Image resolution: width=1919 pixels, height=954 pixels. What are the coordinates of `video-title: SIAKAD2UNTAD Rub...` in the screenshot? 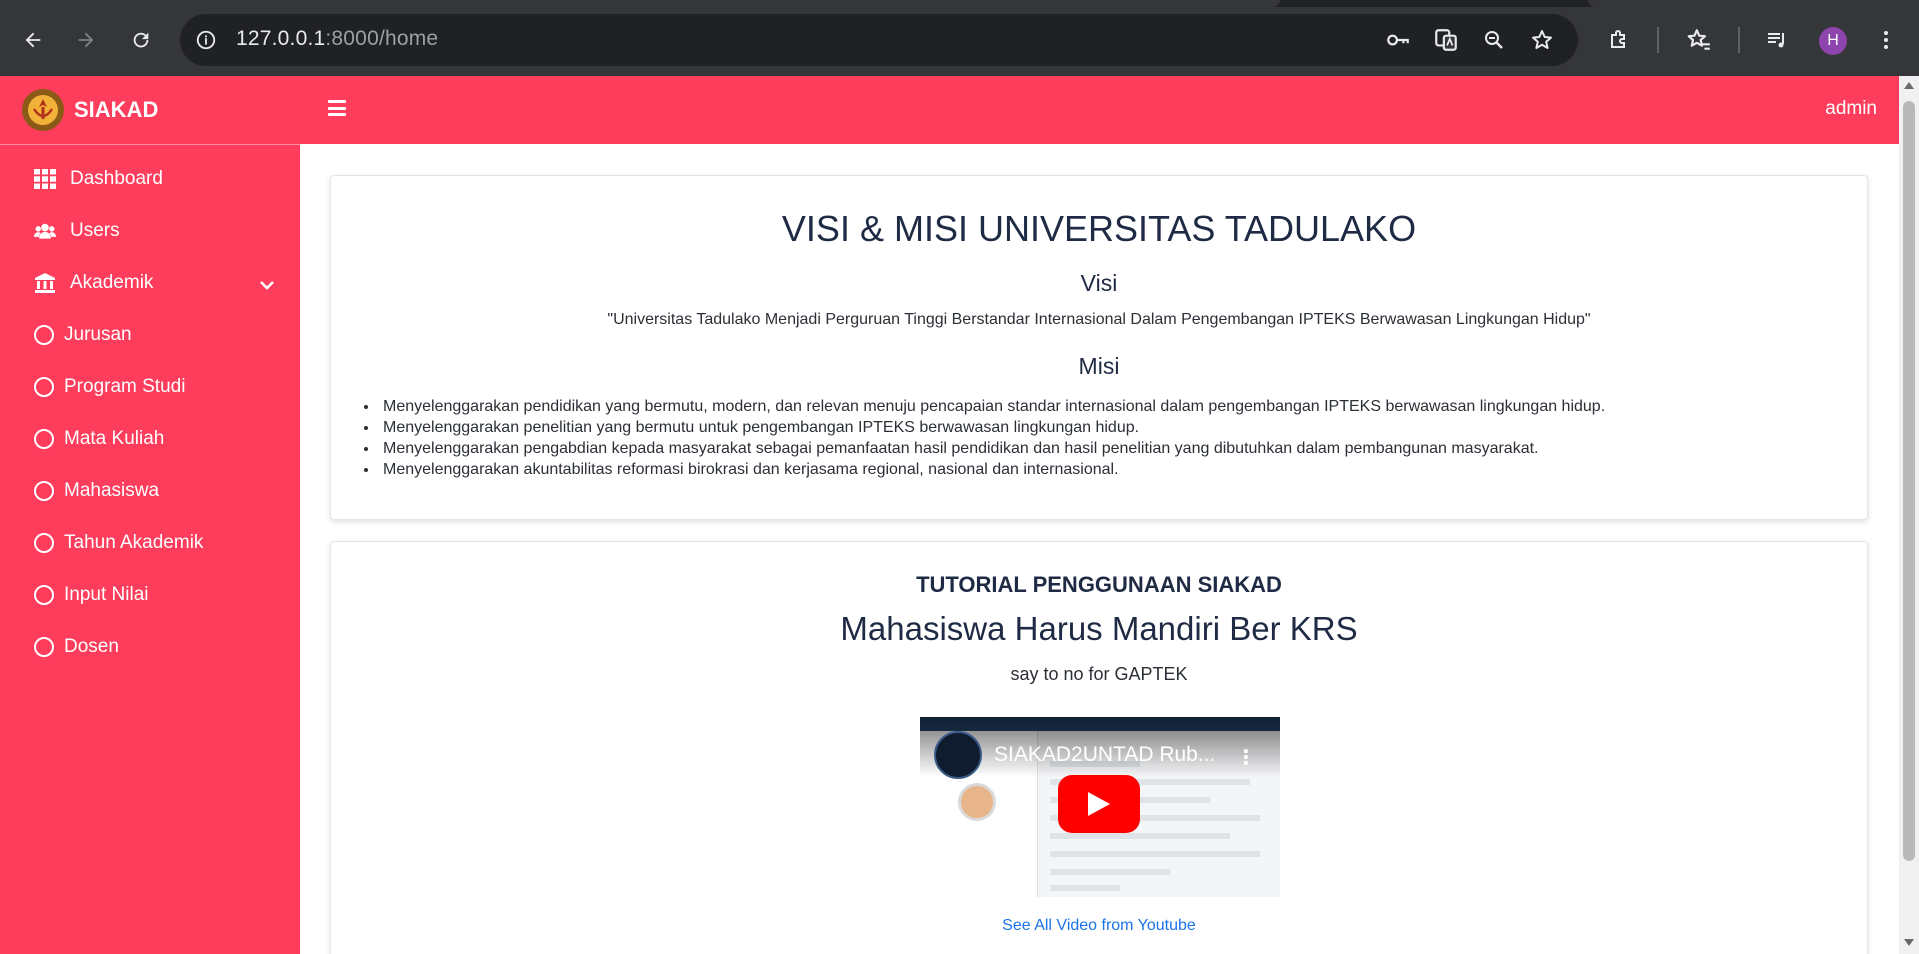 It's located at (1104, 755).